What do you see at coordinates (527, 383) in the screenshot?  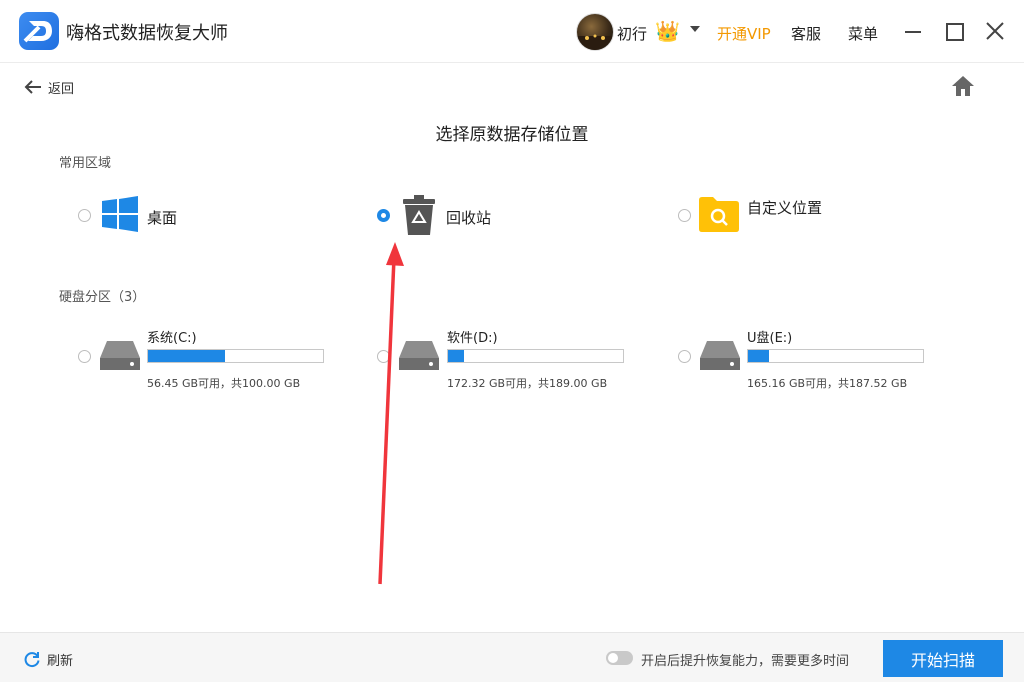 I see `drive-d-info: 172.32 GB可用，共189.00 GB` at bounding box center [527, 383].